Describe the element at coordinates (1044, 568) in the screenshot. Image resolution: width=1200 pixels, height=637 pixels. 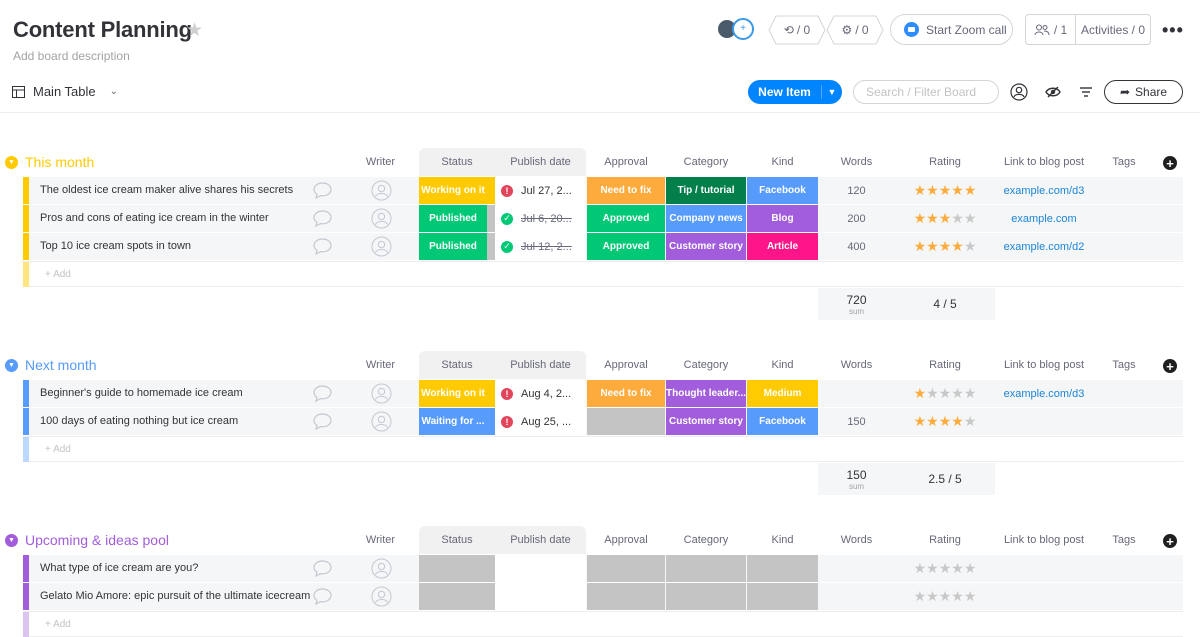
I see `blog-link` at that location.